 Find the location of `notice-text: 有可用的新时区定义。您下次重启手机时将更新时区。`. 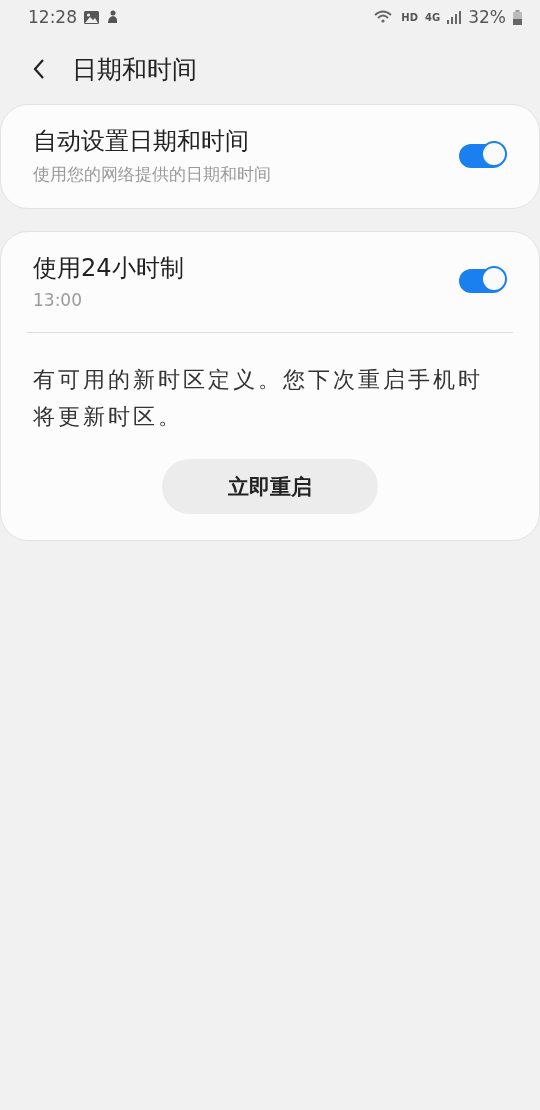

notice-text: 有可用的新时区定义。您下次重启手机时将更新时区。 is located at coordinates (258, 398).